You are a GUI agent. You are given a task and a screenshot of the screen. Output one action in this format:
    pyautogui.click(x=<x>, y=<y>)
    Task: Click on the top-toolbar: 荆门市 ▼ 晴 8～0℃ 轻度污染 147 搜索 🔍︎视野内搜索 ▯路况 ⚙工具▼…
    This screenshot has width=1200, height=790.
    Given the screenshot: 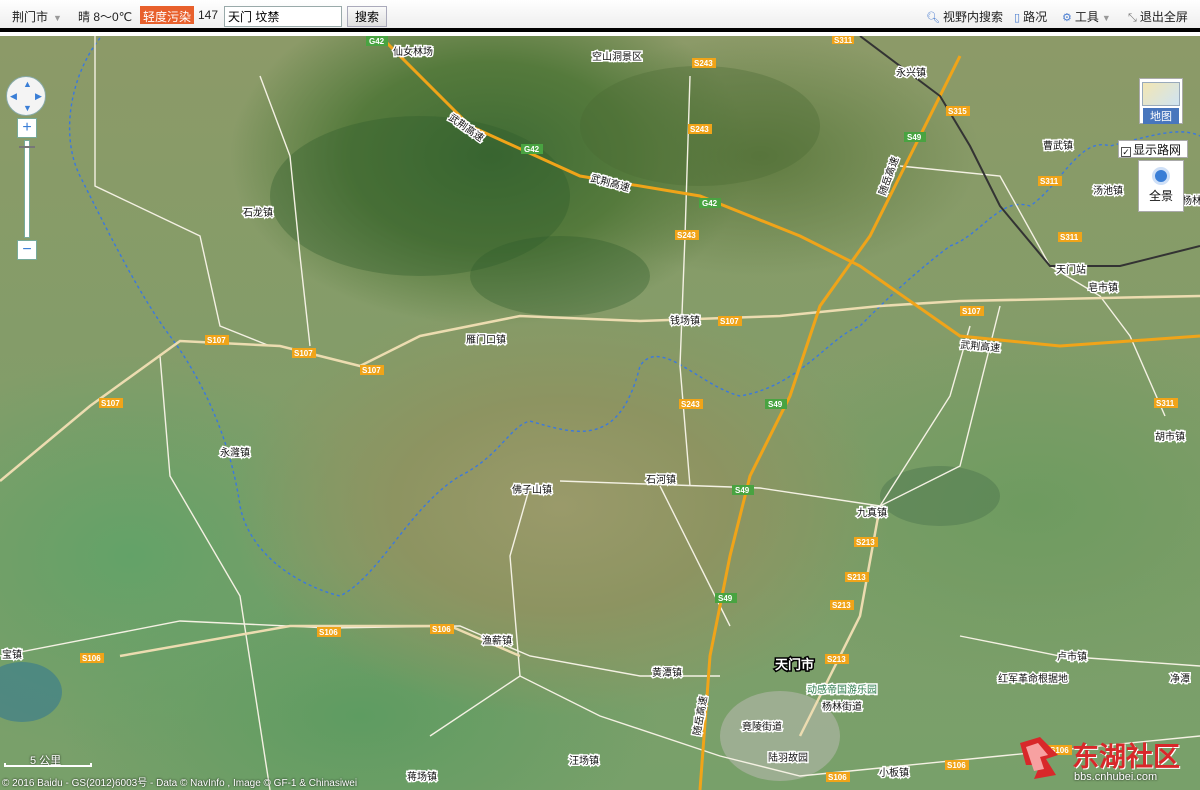 What is the action you would take?
    pyautogui.click(x=600, y=16)
    